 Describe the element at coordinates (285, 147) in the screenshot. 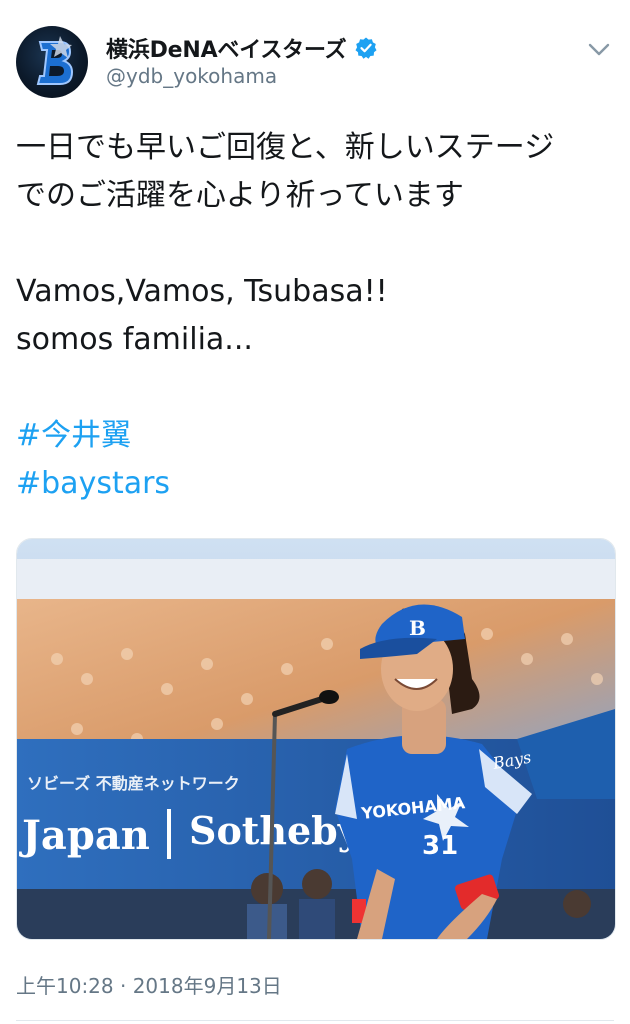

I see `tweet-text-line: 一日でも早いご回復と、新しいステージ` at that location.